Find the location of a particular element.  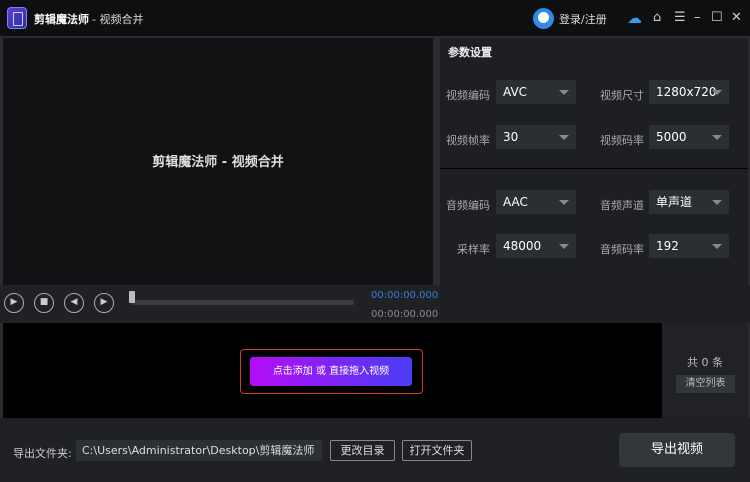

video-framerate-select: 30 is located at coordinates (536, 137).